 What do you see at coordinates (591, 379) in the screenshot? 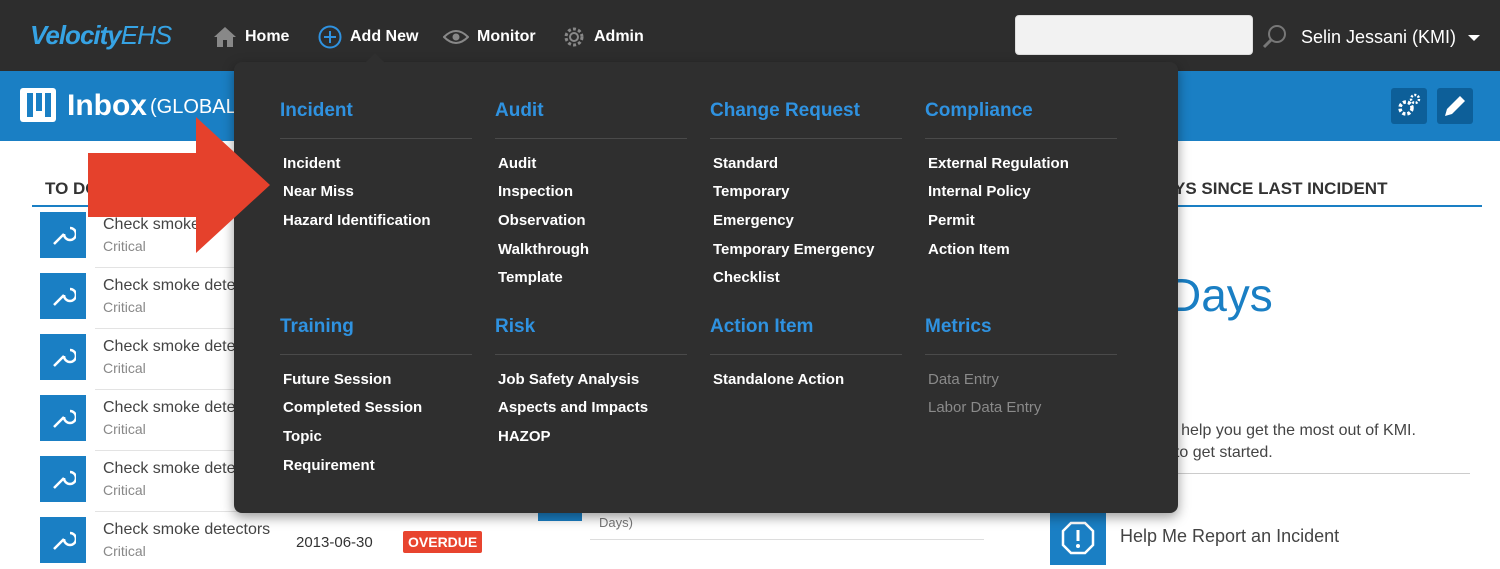
I see `menu-item-job-safety-analysis: Job Safety Analysis` at bounding box center [591, 379].